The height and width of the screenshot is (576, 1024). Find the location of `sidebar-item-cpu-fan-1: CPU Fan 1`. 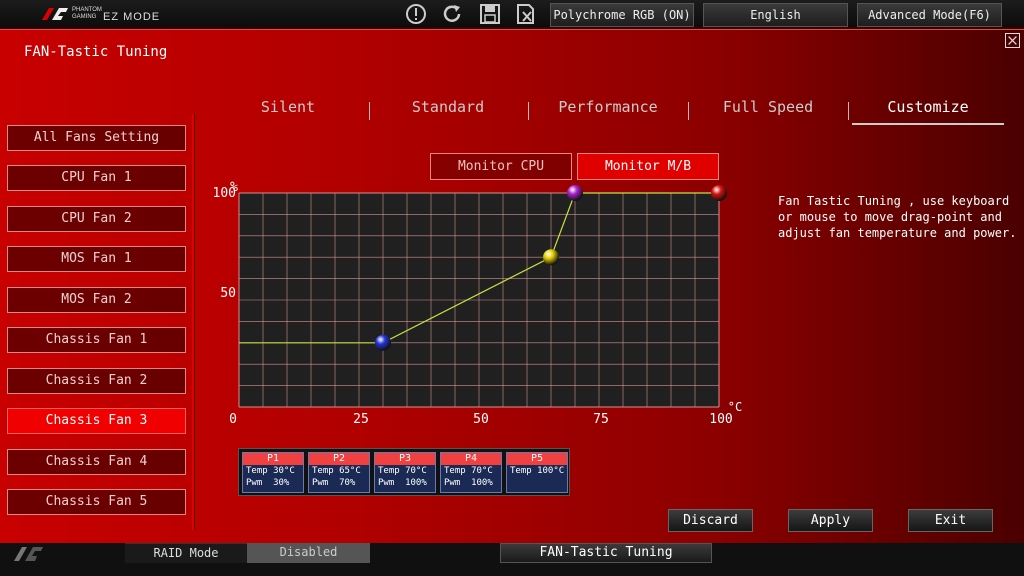

sidebar-item-cpu-fan-1: CPU Fan 1 is located at coordinates (96, 178).